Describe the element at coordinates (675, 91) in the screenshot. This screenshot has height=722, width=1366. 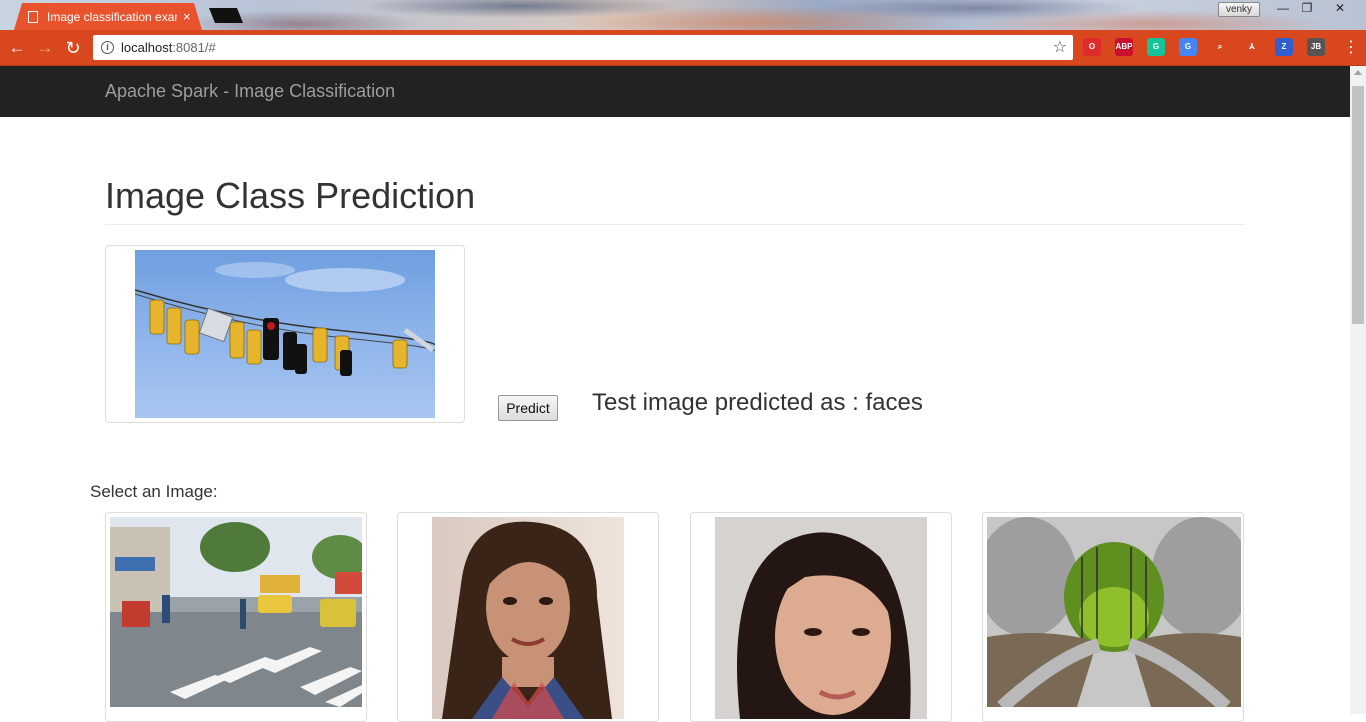
I see `top-navbar: Apache Spark - Image Classification` at that location.